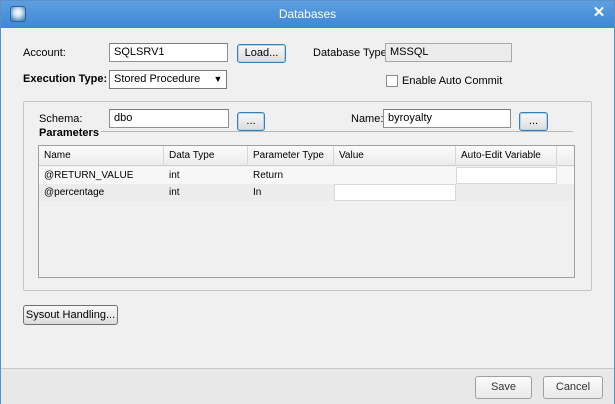 This screenshot has width=615, height=404. Describe the element at coordinates (168, 52) in the screenshot. I see `account-field: SQLSRV1` at that location.